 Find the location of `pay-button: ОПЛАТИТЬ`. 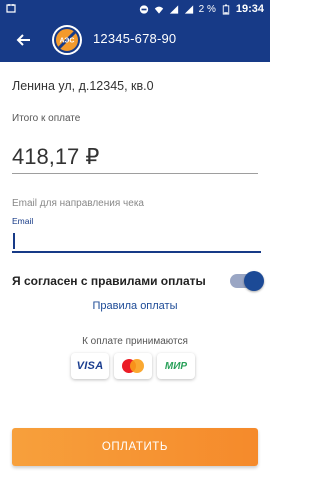

pay-button: ОПЛАТИТЬ is located at coordinates (135, 447).